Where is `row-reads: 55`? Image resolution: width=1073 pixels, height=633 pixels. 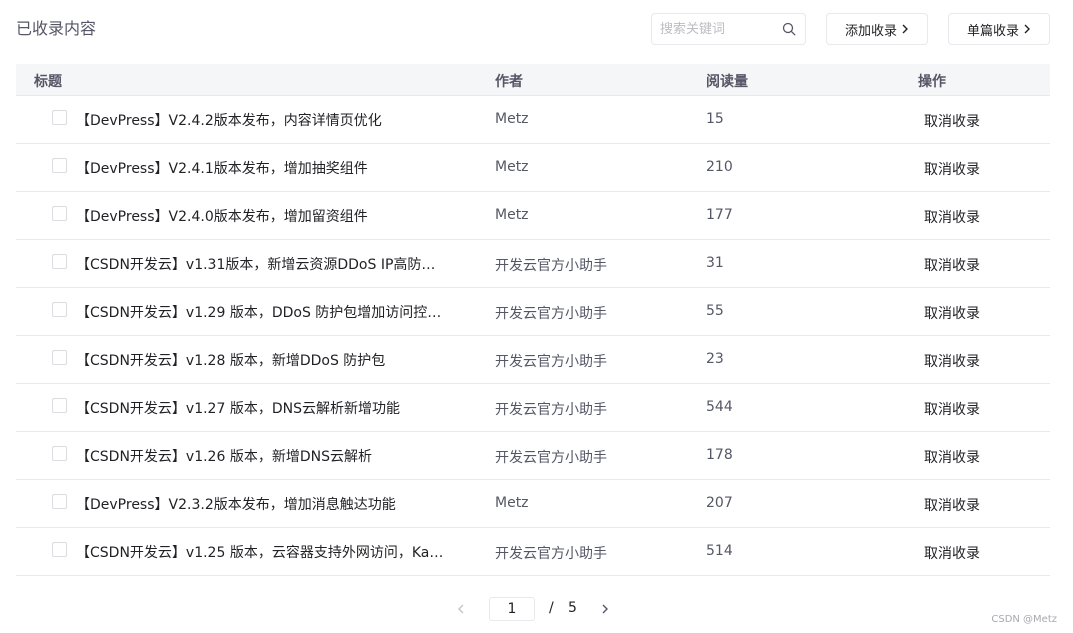
row-reads: 55 is located at coordinates (715, 311).